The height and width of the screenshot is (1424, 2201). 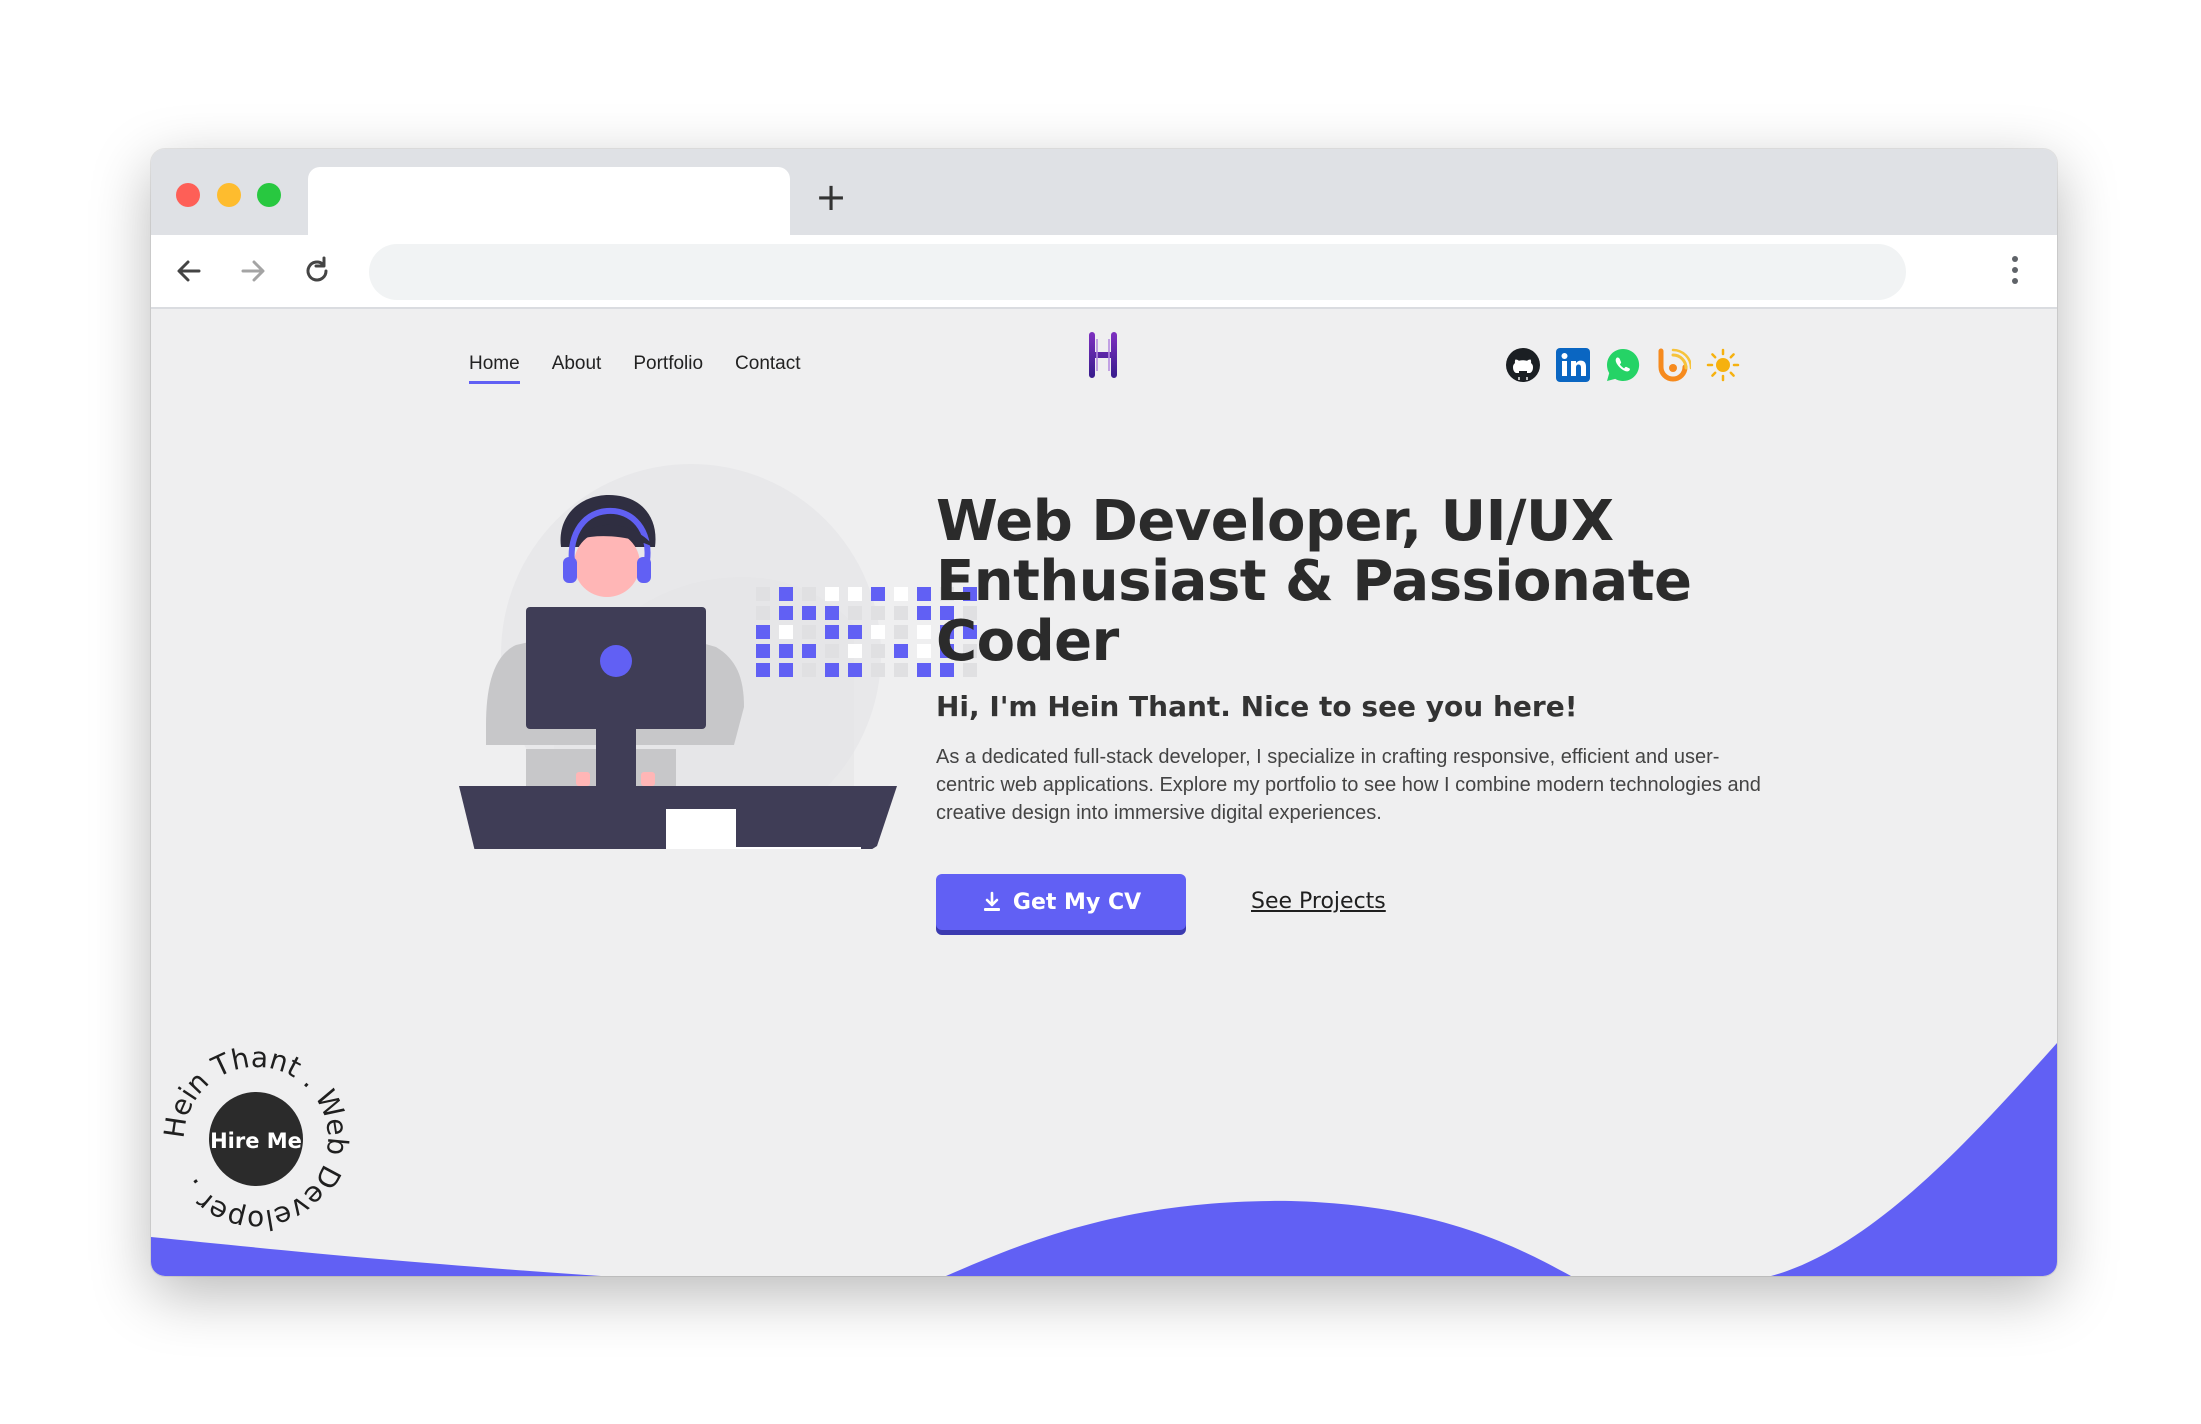 What do you see at coordinates (767, 368) in the screenshot?
I see `nav-contact-link: Contact` at bounding box center [767, 368].